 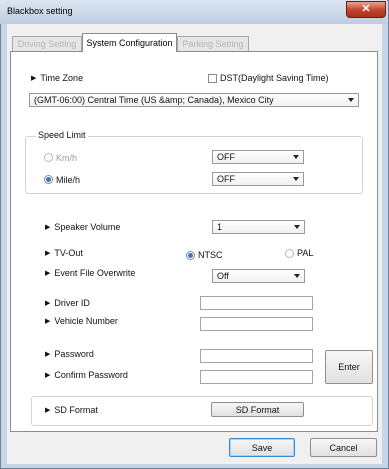 What do you see at coordinates (83, 227) in the screenshot?
I see `speaker-volume-label: ▶ Speaker Volume` at bounding box center [83, 227].